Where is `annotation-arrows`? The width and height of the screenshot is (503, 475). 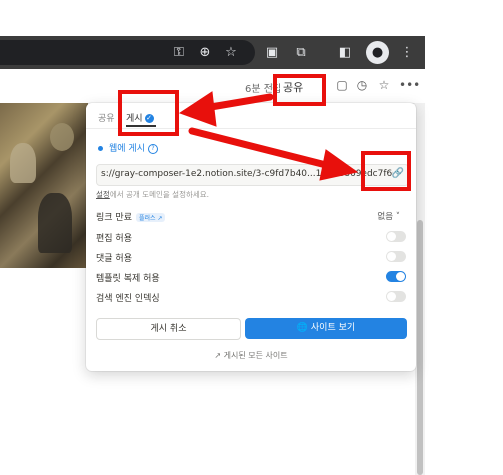 annotation-arrows is located at coordinates (268, 136).